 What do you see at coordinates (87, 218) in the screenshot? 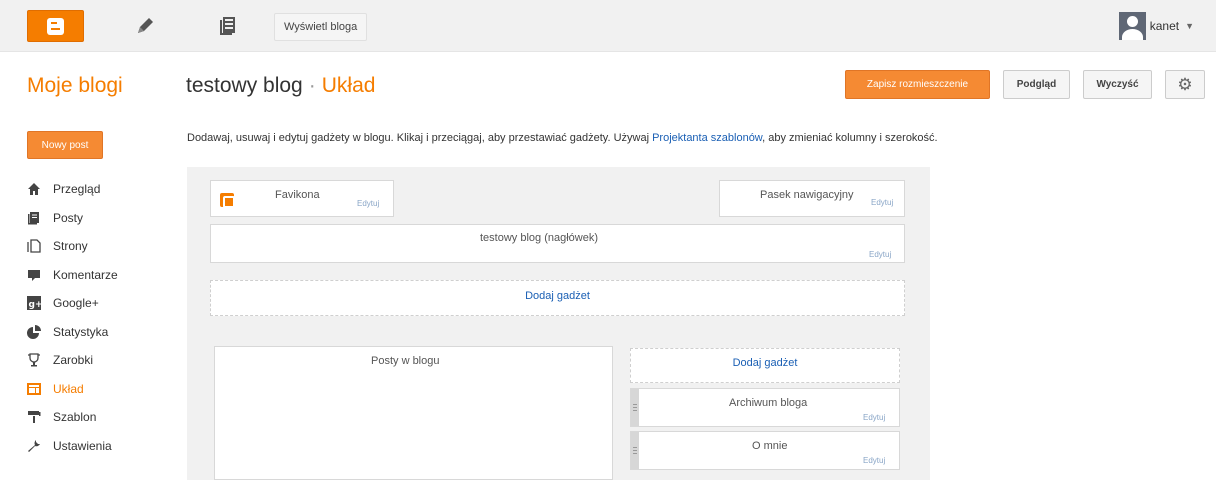
I see `sidebar-item-posts: Posty` at bounding box center [87, 218].